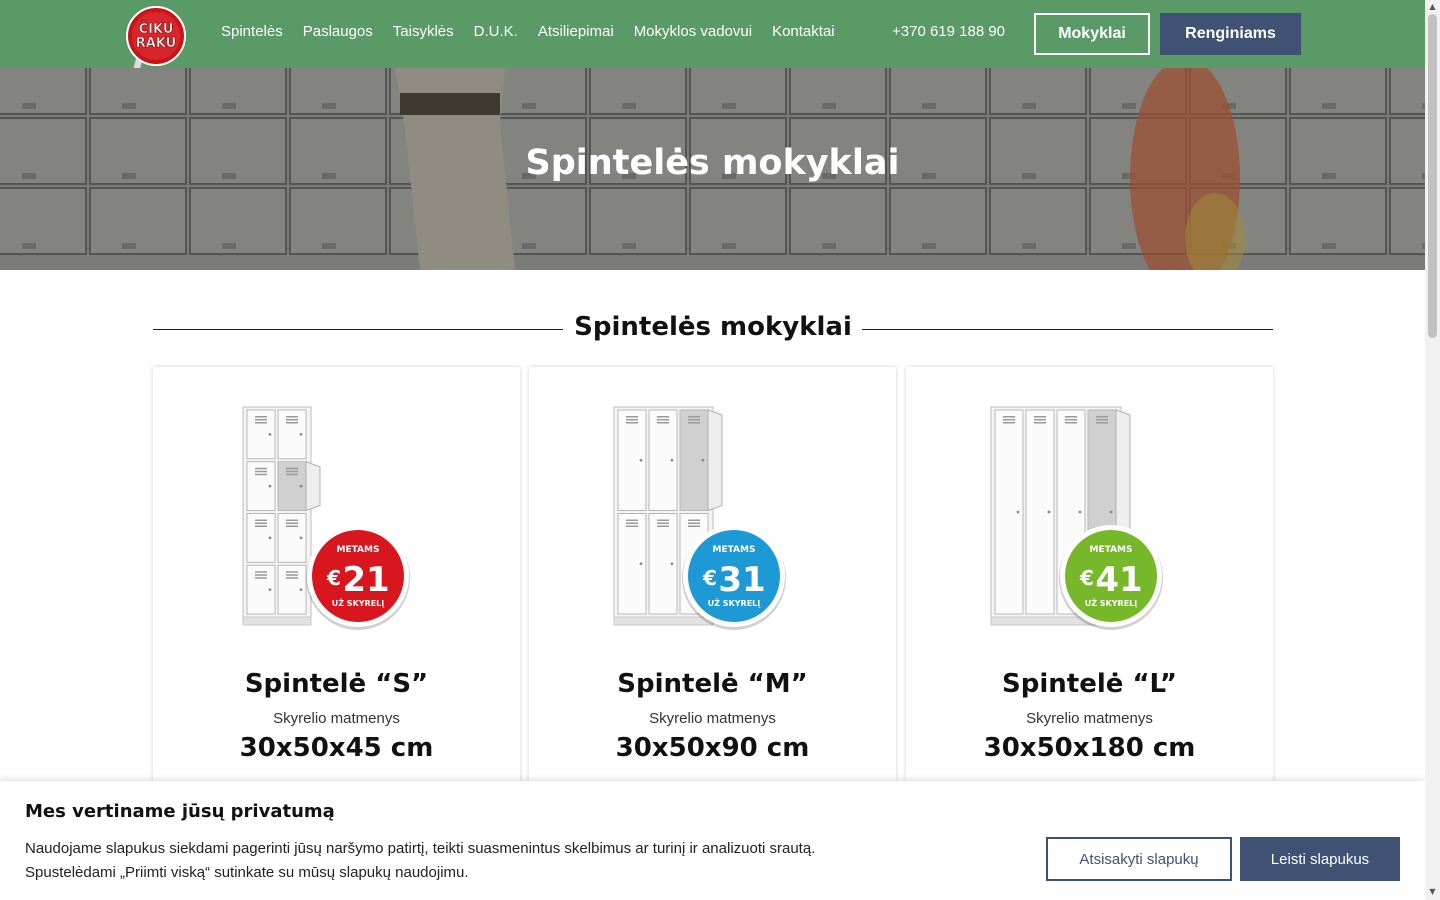 This screenshot has height=900, width=1440. What do you see at coordinates (803, 31) in the screenshot?
I see `nav-kontaktai: Kontaktai` at bounding box center [803, 31].